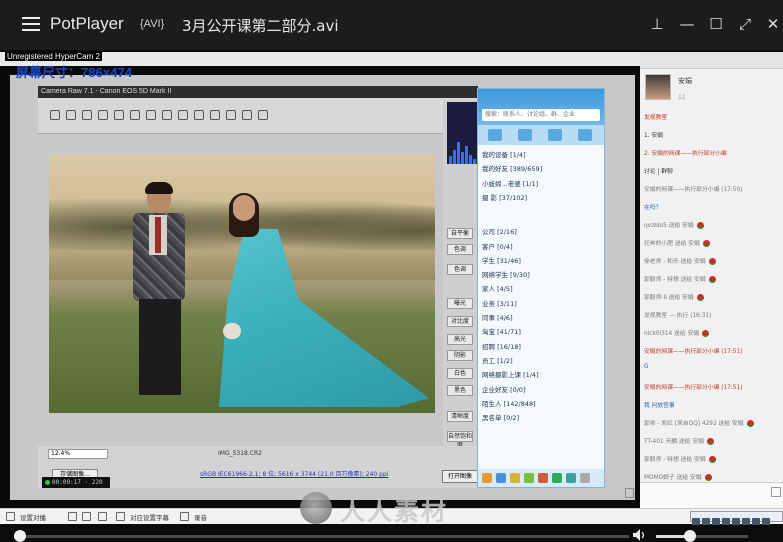 The width and height of the screenshot is (783, 542). I want to click on pin-icon: ⊥, so click(657, 24).